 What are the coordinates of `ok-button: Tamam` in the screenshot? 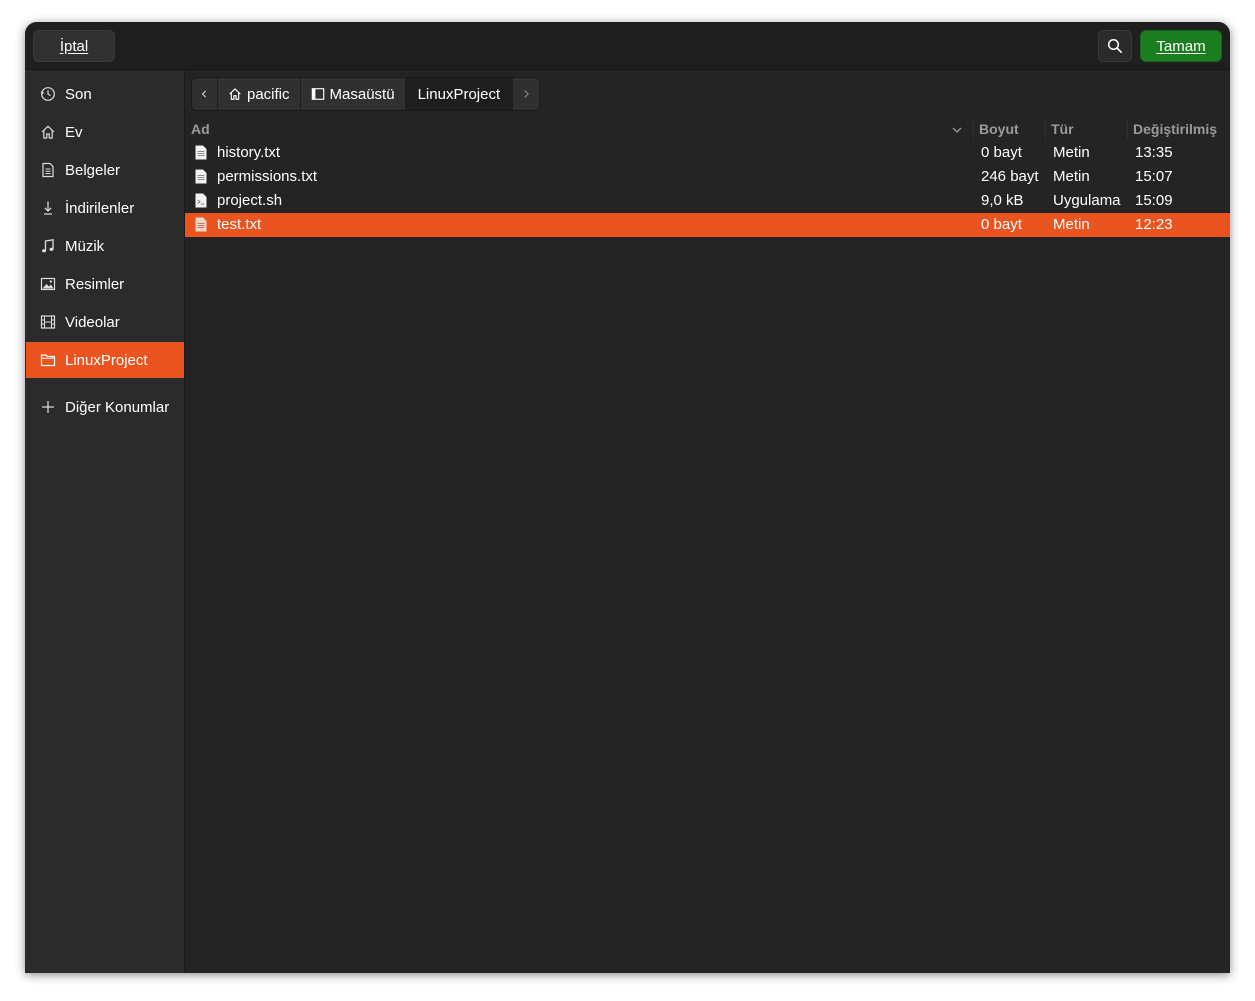 It's located at (1181, 46).